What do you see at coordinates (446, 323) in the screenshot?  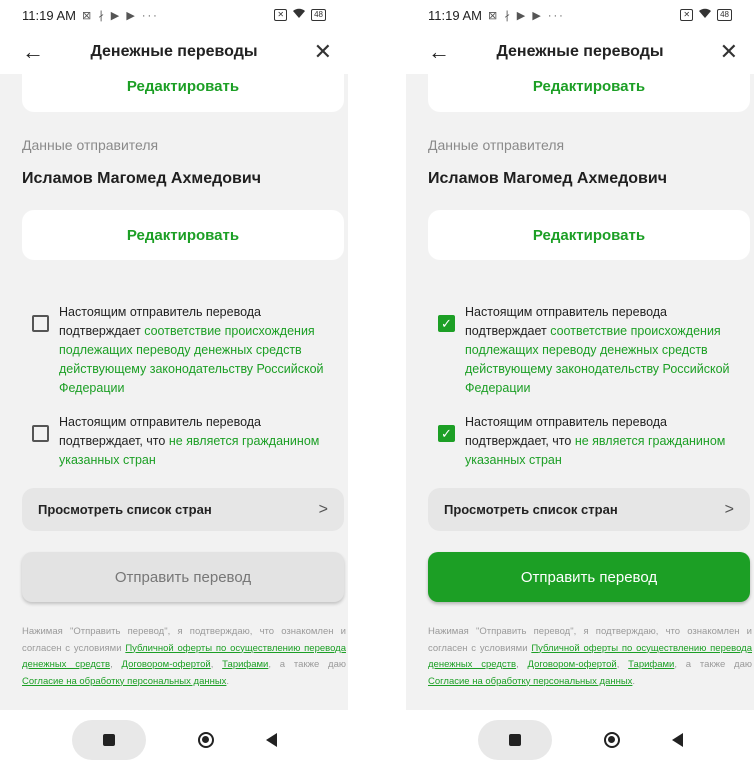 I see `origin-checkbox: ✓` at bounding box center [446, 323].